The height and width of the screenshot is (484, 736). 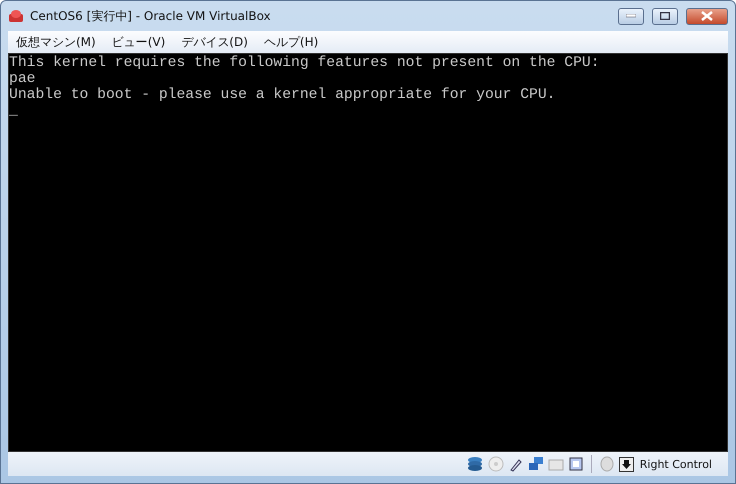 What do you see at coordinates (536, 464) in the screenshot?
I see `network-icon` at bounding box center [536, 464].